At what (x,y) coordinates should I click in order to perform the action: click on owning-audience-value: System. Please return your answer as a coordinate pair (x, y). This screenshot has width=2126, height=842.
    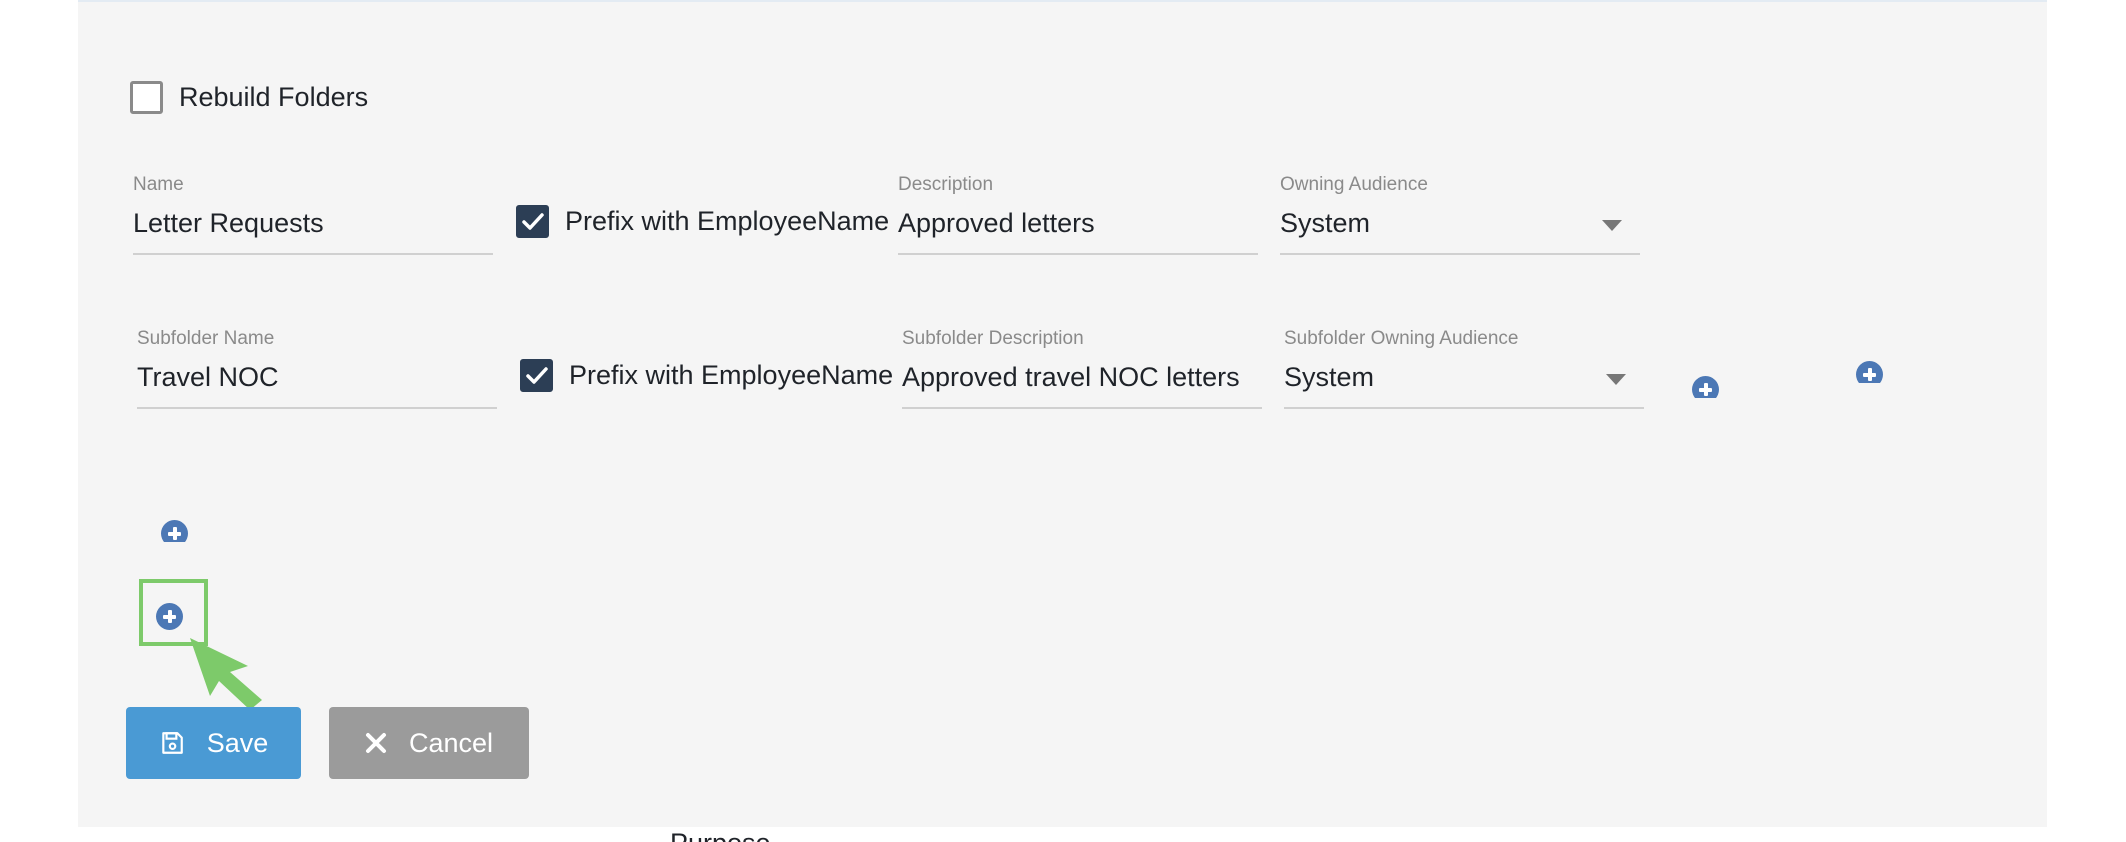
    Looking at the image, I should click on (1325, 223).